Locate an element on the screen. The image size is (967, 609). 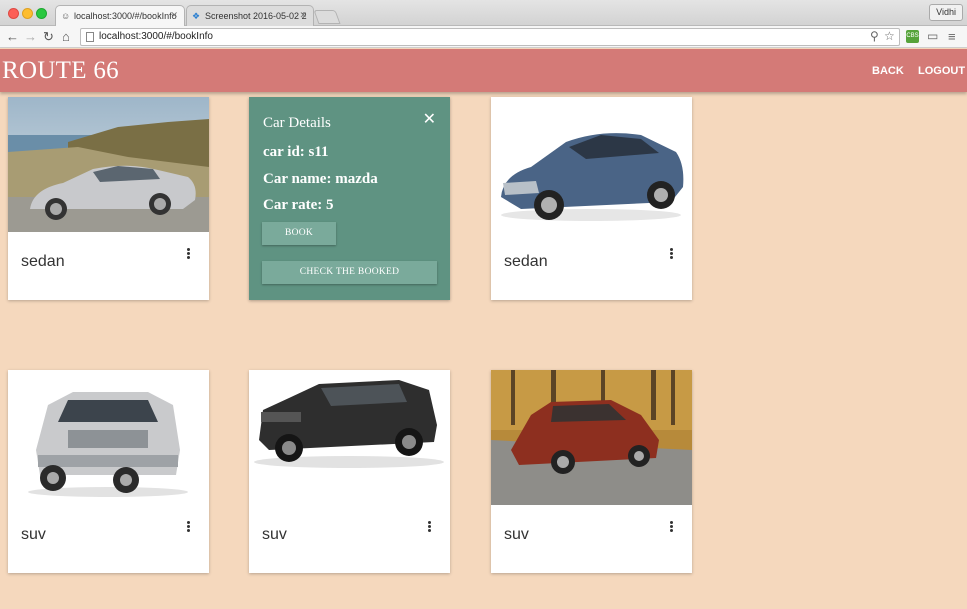
menu-icon: ≡ is located at coordinates (952, 36).